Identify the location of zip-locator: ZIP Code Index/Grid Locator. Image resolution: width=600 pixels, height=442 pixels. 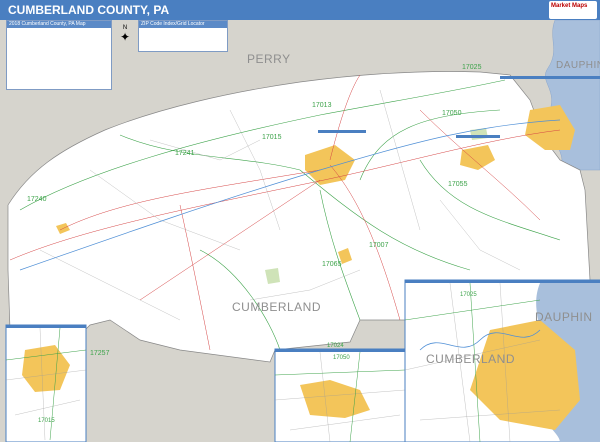
(183, 36).